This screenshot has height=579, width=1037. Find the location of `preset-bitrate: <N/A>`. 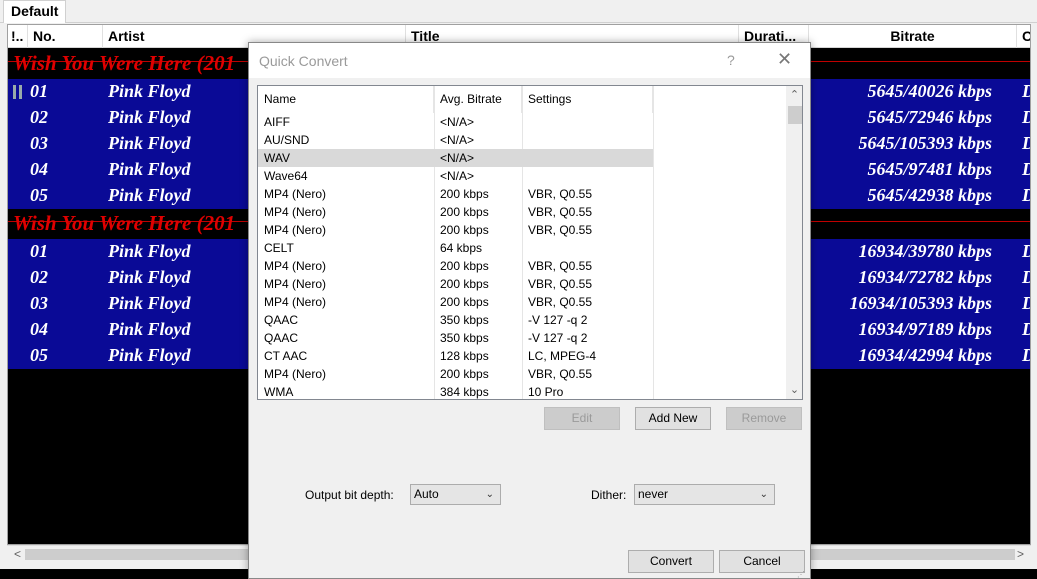

preset-bitrate: <N/A> is located at coordinates (457, 140).